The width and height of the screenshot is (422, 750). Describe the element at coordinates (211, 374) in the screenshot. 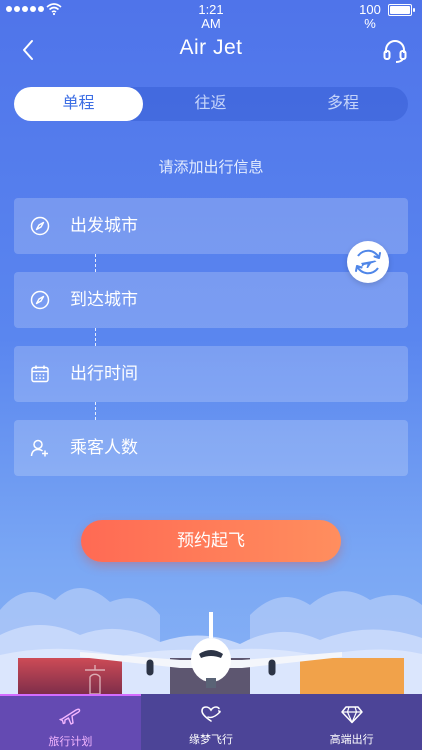

I see `travel-date-field: 出行时间` at that location.